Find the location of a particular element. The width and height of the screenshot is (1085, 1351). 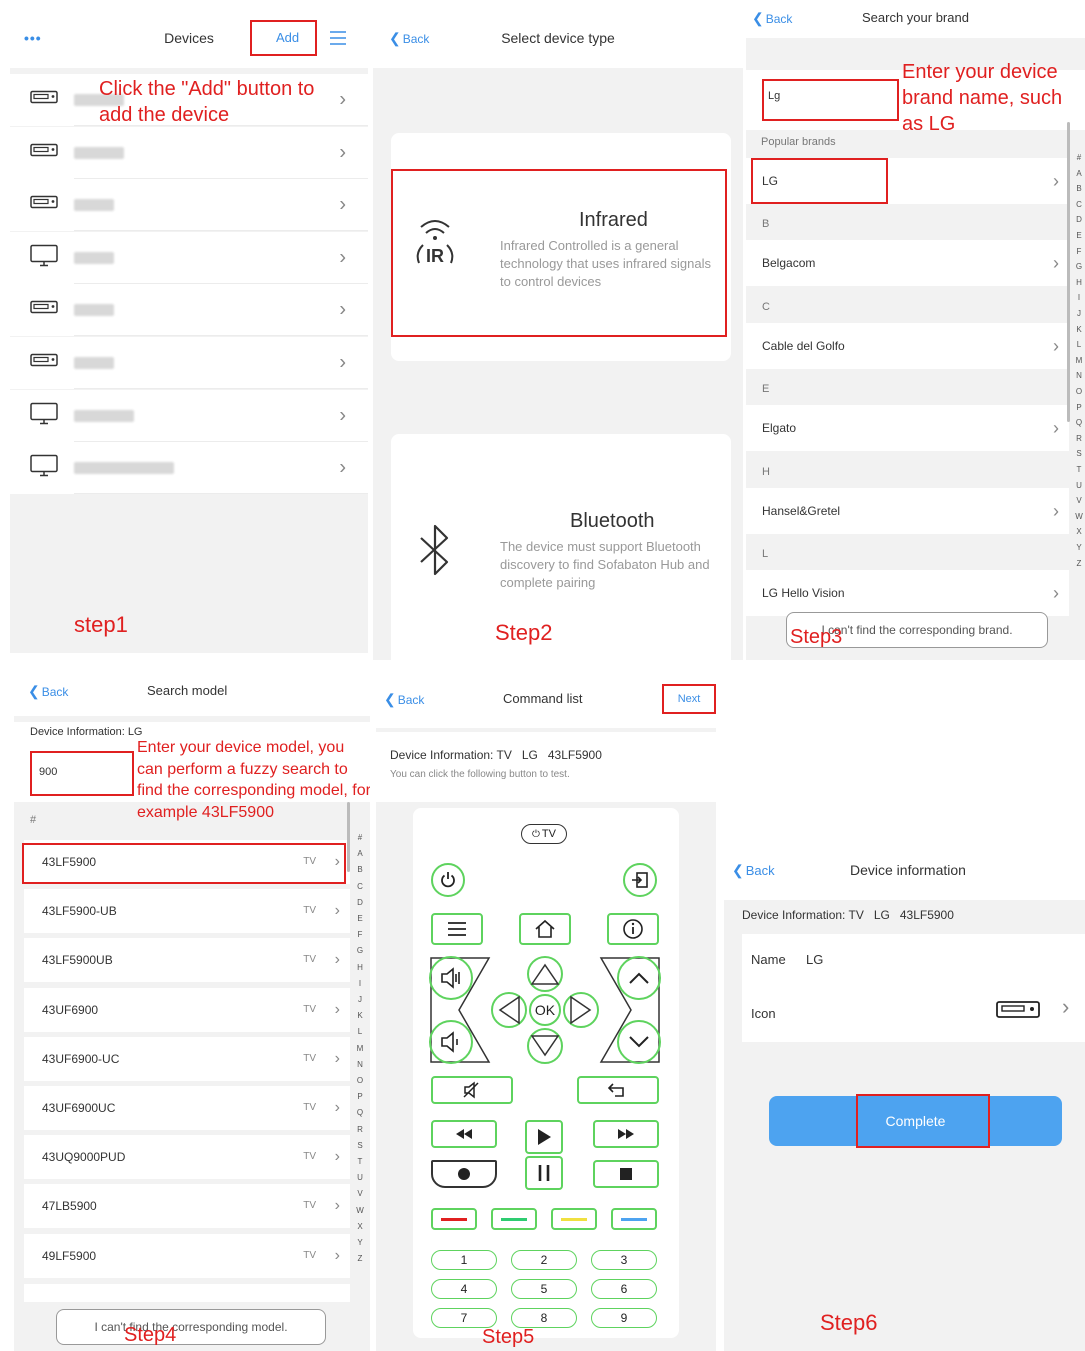

input-button is located at coordinates (640, 880).